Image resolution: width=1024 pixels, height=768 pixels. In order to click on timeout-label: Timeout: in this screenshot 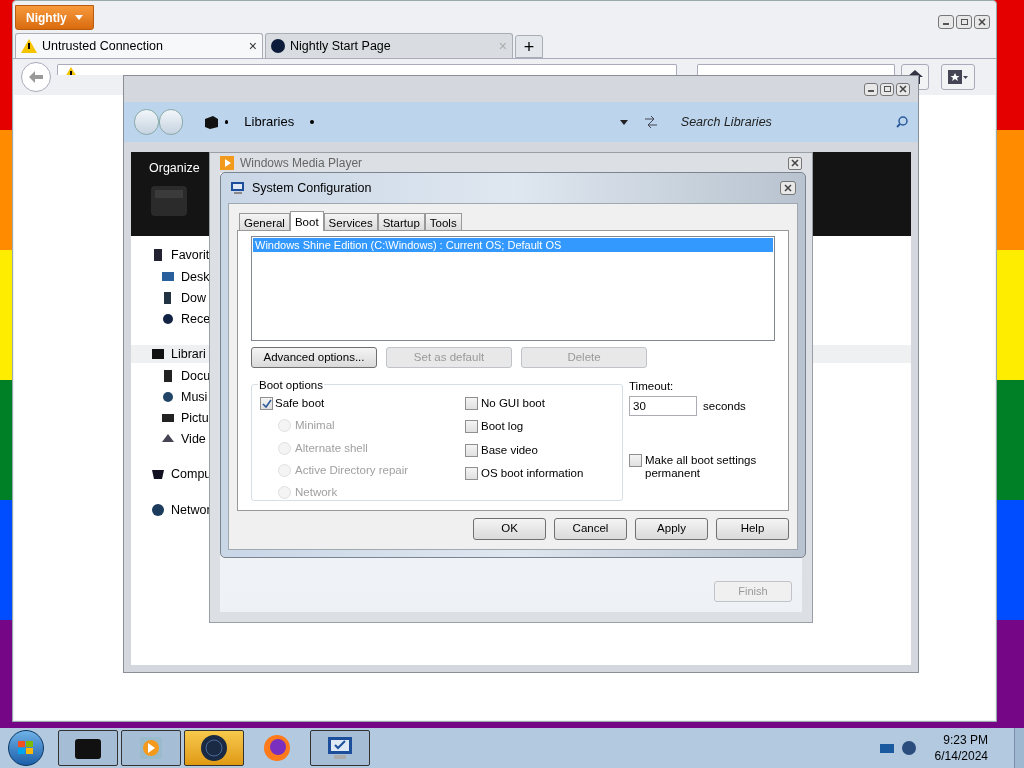, I will do `click(652, 386)`.